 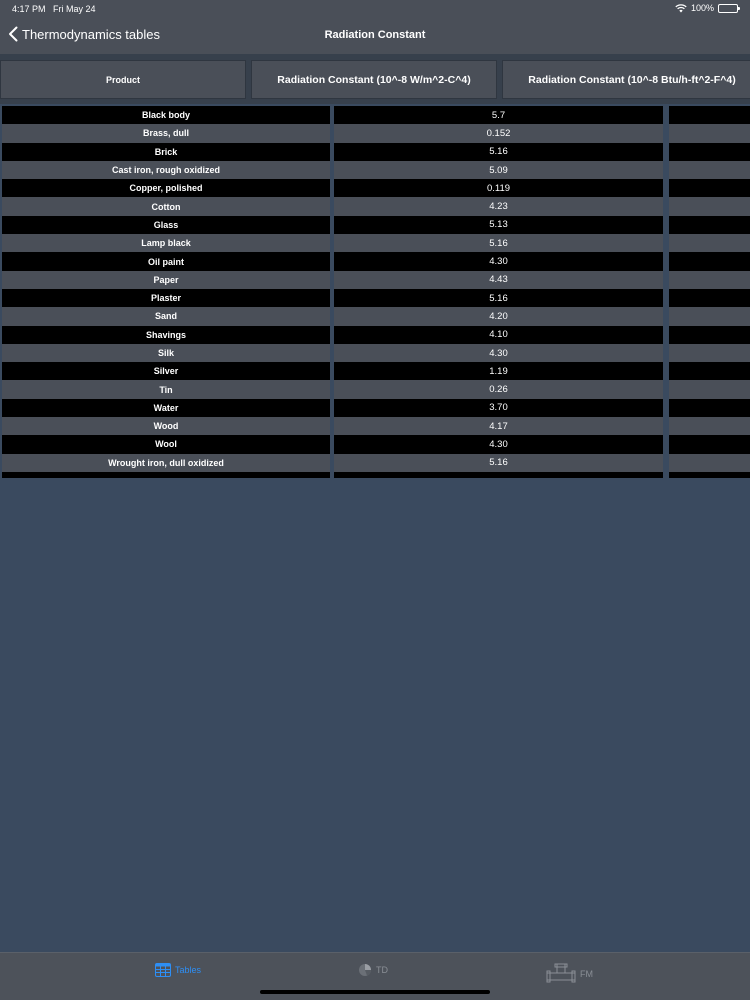 I want to click on page-title: Radiation Constant, so click(x=375, y=35).